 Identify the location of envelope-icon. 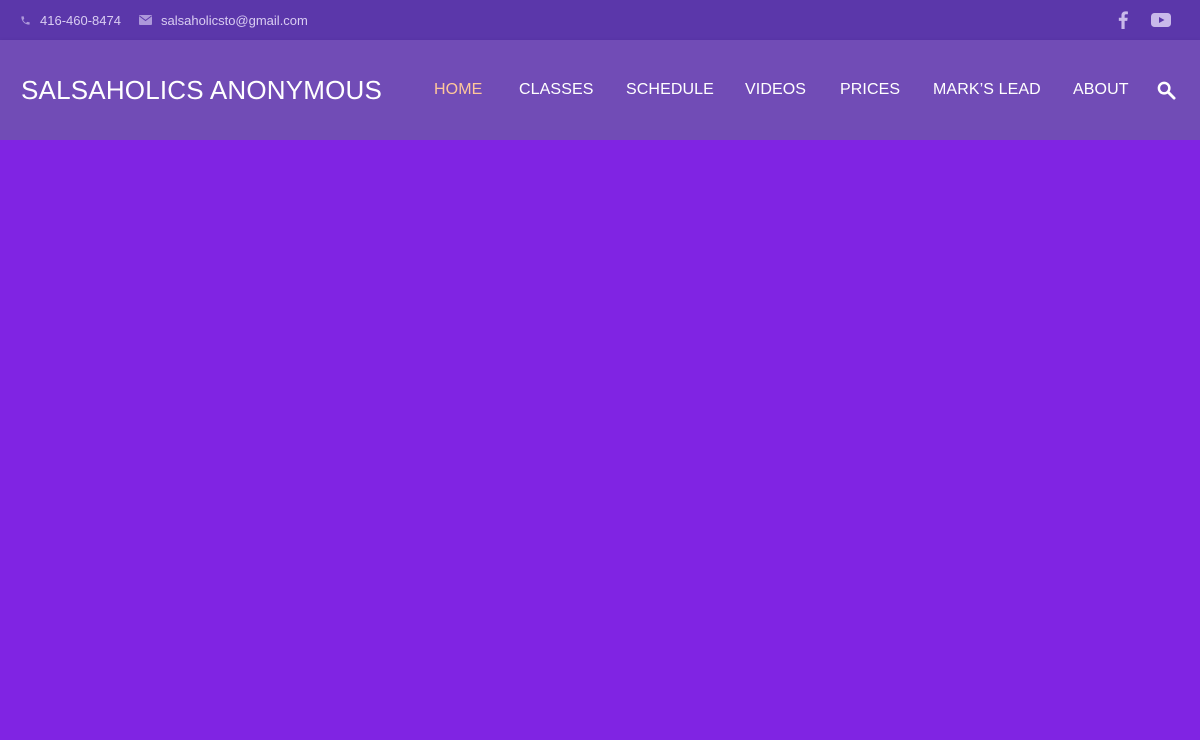
(145, 20).